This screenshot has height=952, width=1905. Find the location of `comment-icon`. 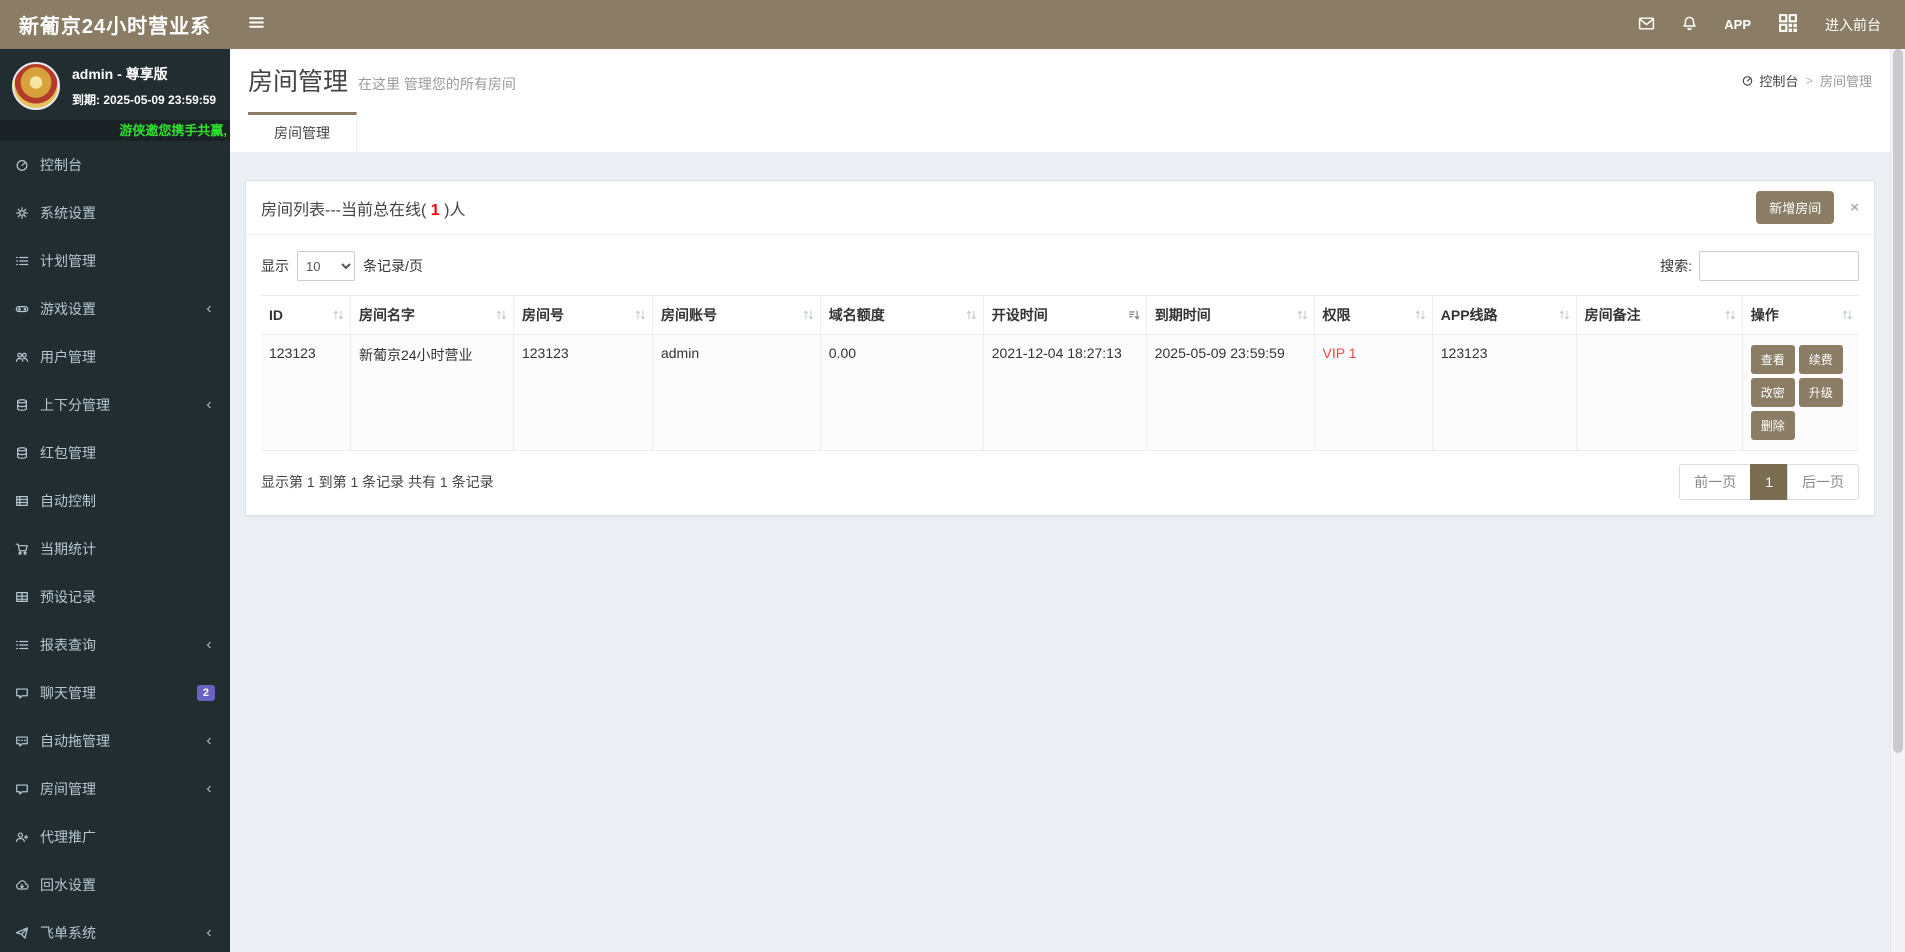

comment-icon is located at coordinates (26, 693).